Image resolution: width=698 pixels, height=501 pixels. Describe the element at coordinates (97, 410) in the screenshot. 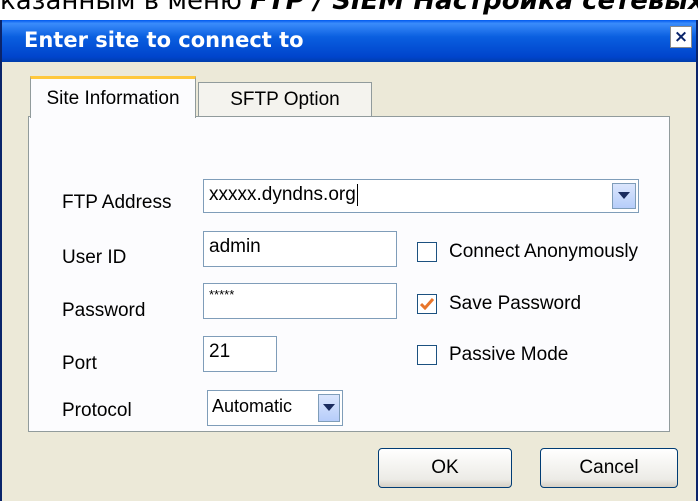

I see `protocol-label: Protocol` at that location.